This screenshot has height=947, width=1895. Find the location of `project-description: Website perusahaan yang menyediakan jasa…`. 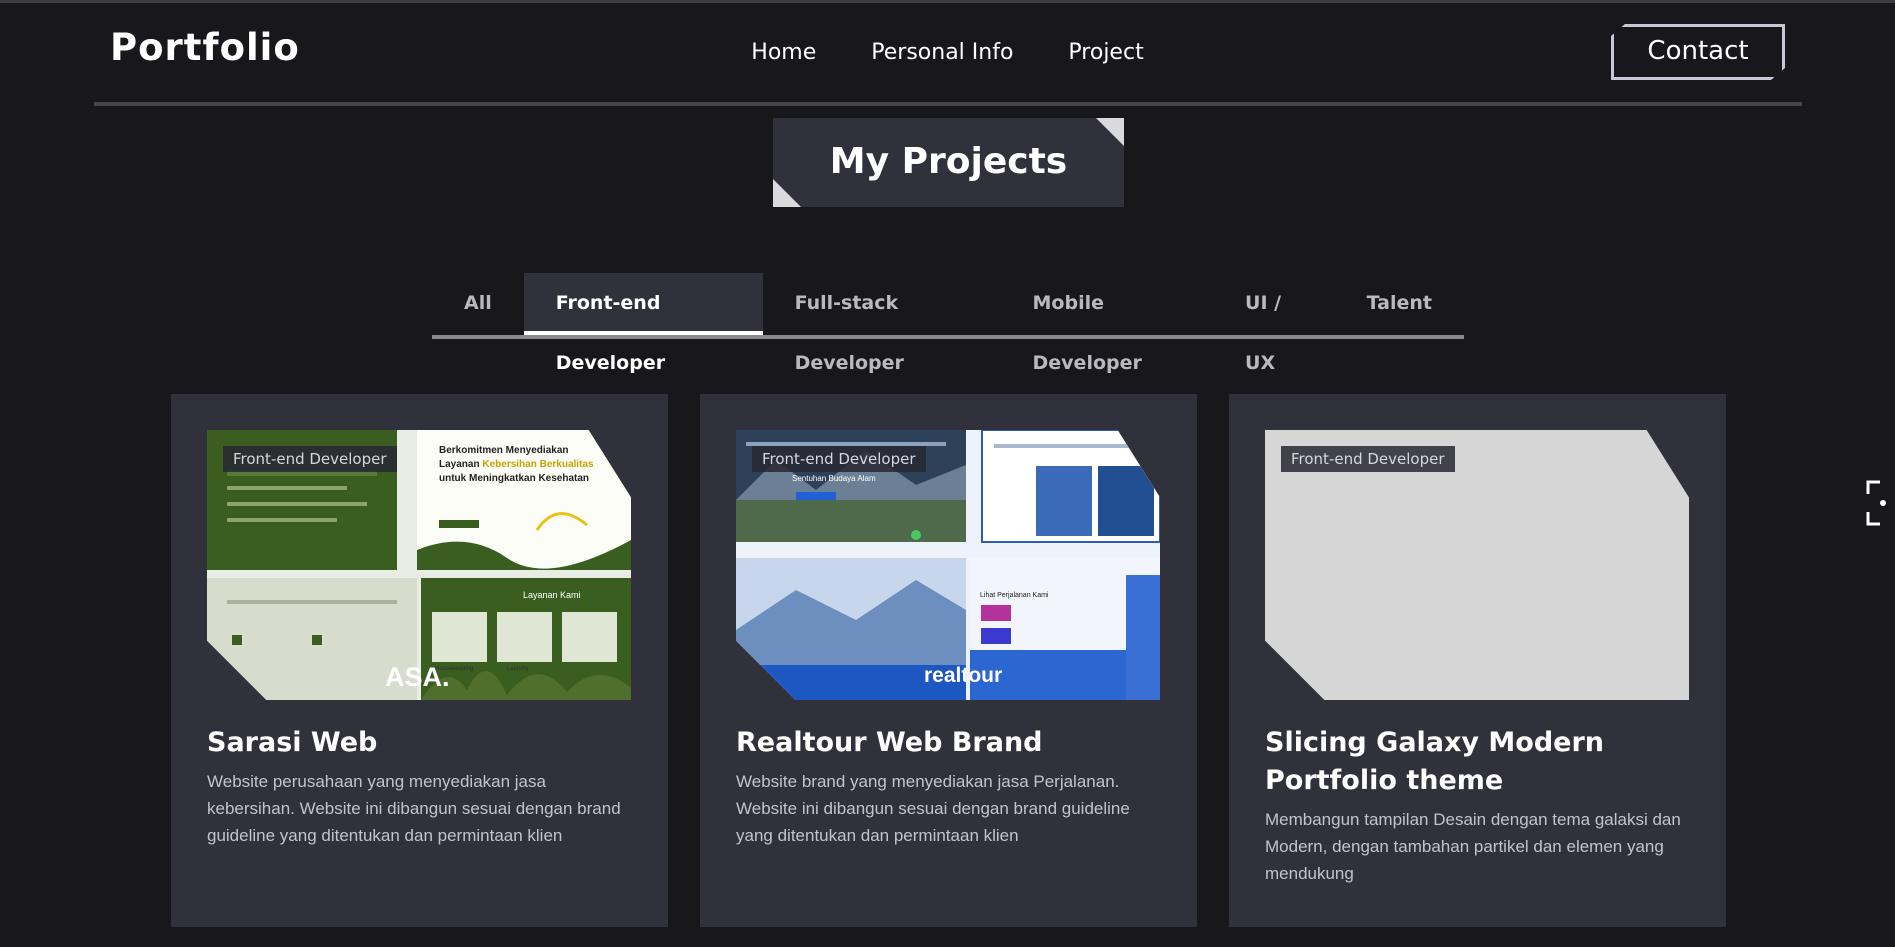

project-description: Website perusahaan yang menyediakan jasa… is located at coordinates (414, 808).